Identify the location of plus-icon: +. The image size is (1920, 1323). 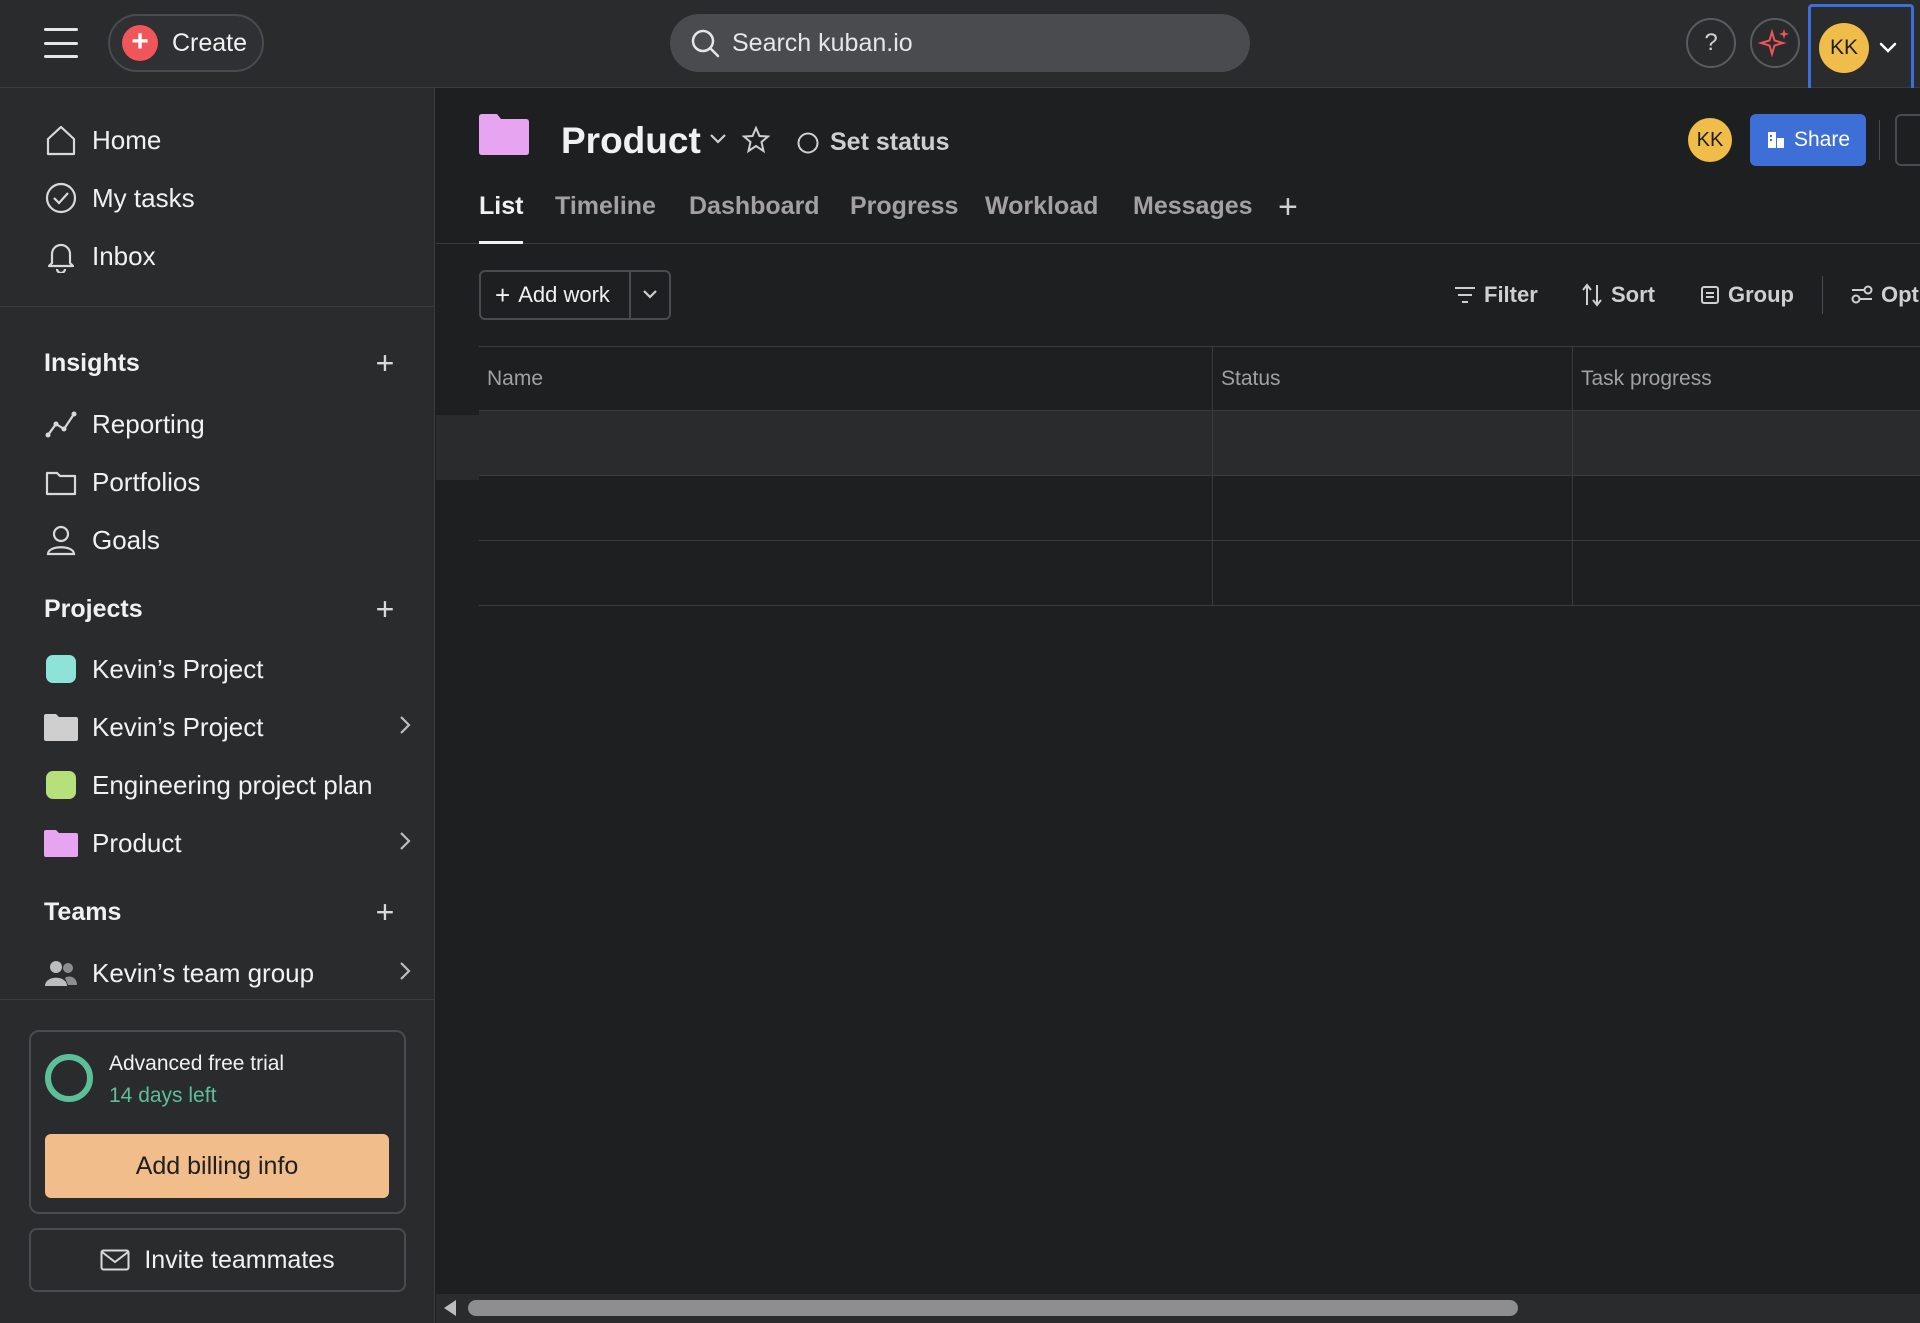
(140, 43).